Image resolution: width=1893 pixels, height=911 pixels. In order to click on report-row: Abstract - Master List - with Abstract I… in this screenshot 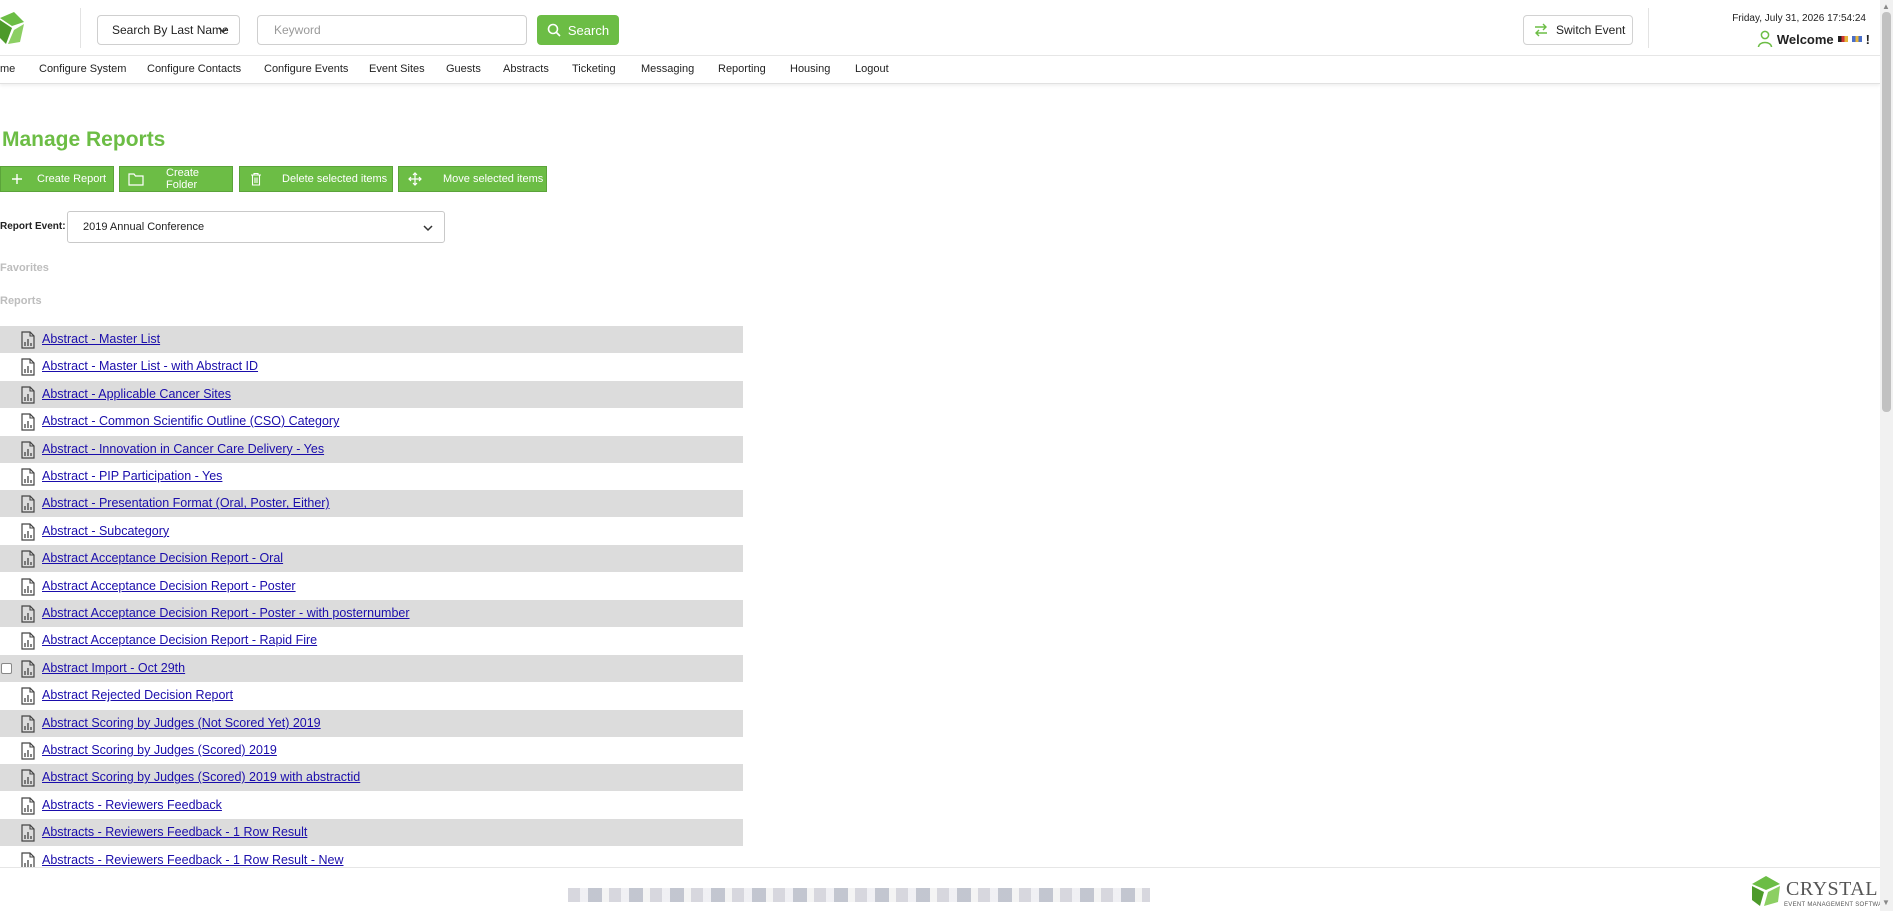, I will do `click(371, 366)`.